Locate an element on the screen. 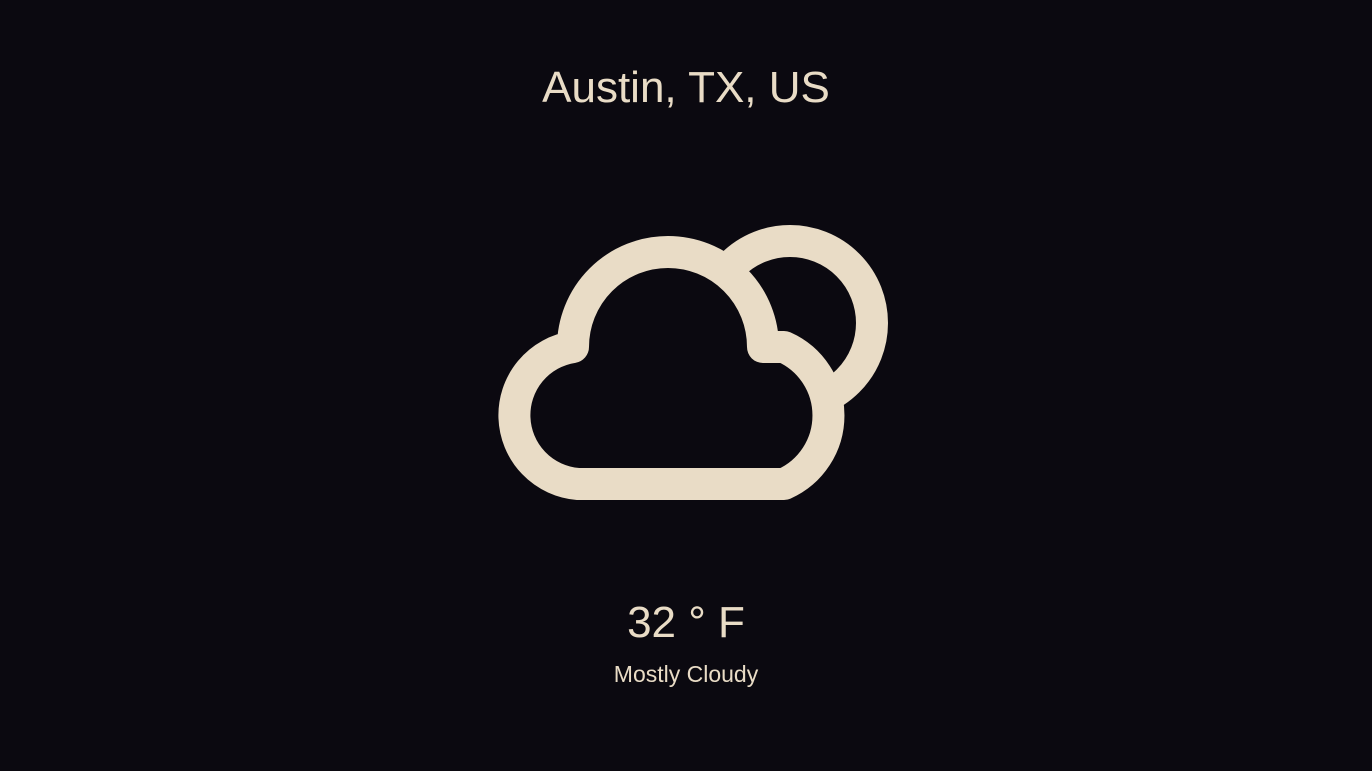 The height and width of the screenshot is (771, 1372). partly-cloudy-night-icon is located at coordinates (689, 370).